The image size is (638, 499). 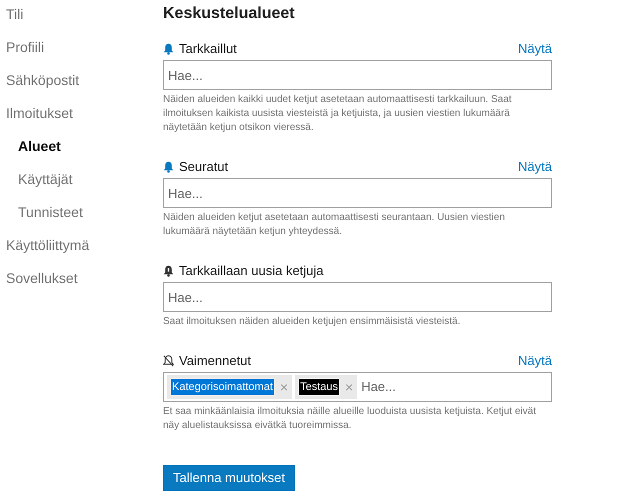 I want to click on sidebar-item: Ilmoitukset, so click(x=84, y=119).